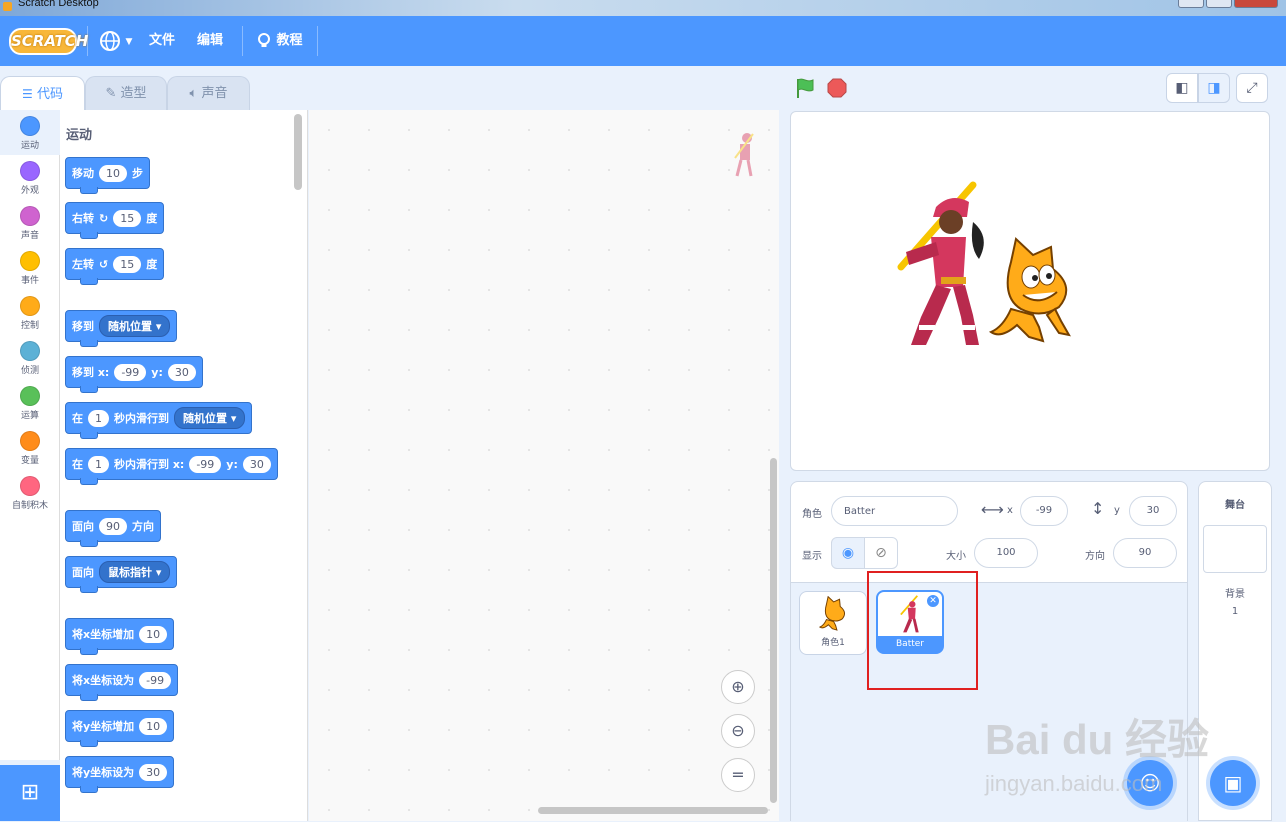 The width and height of the screenshot is (1286, 822). Describe the element at coordinates (805, 88) in the screenshot. I see `green-flag-icon` at that location.